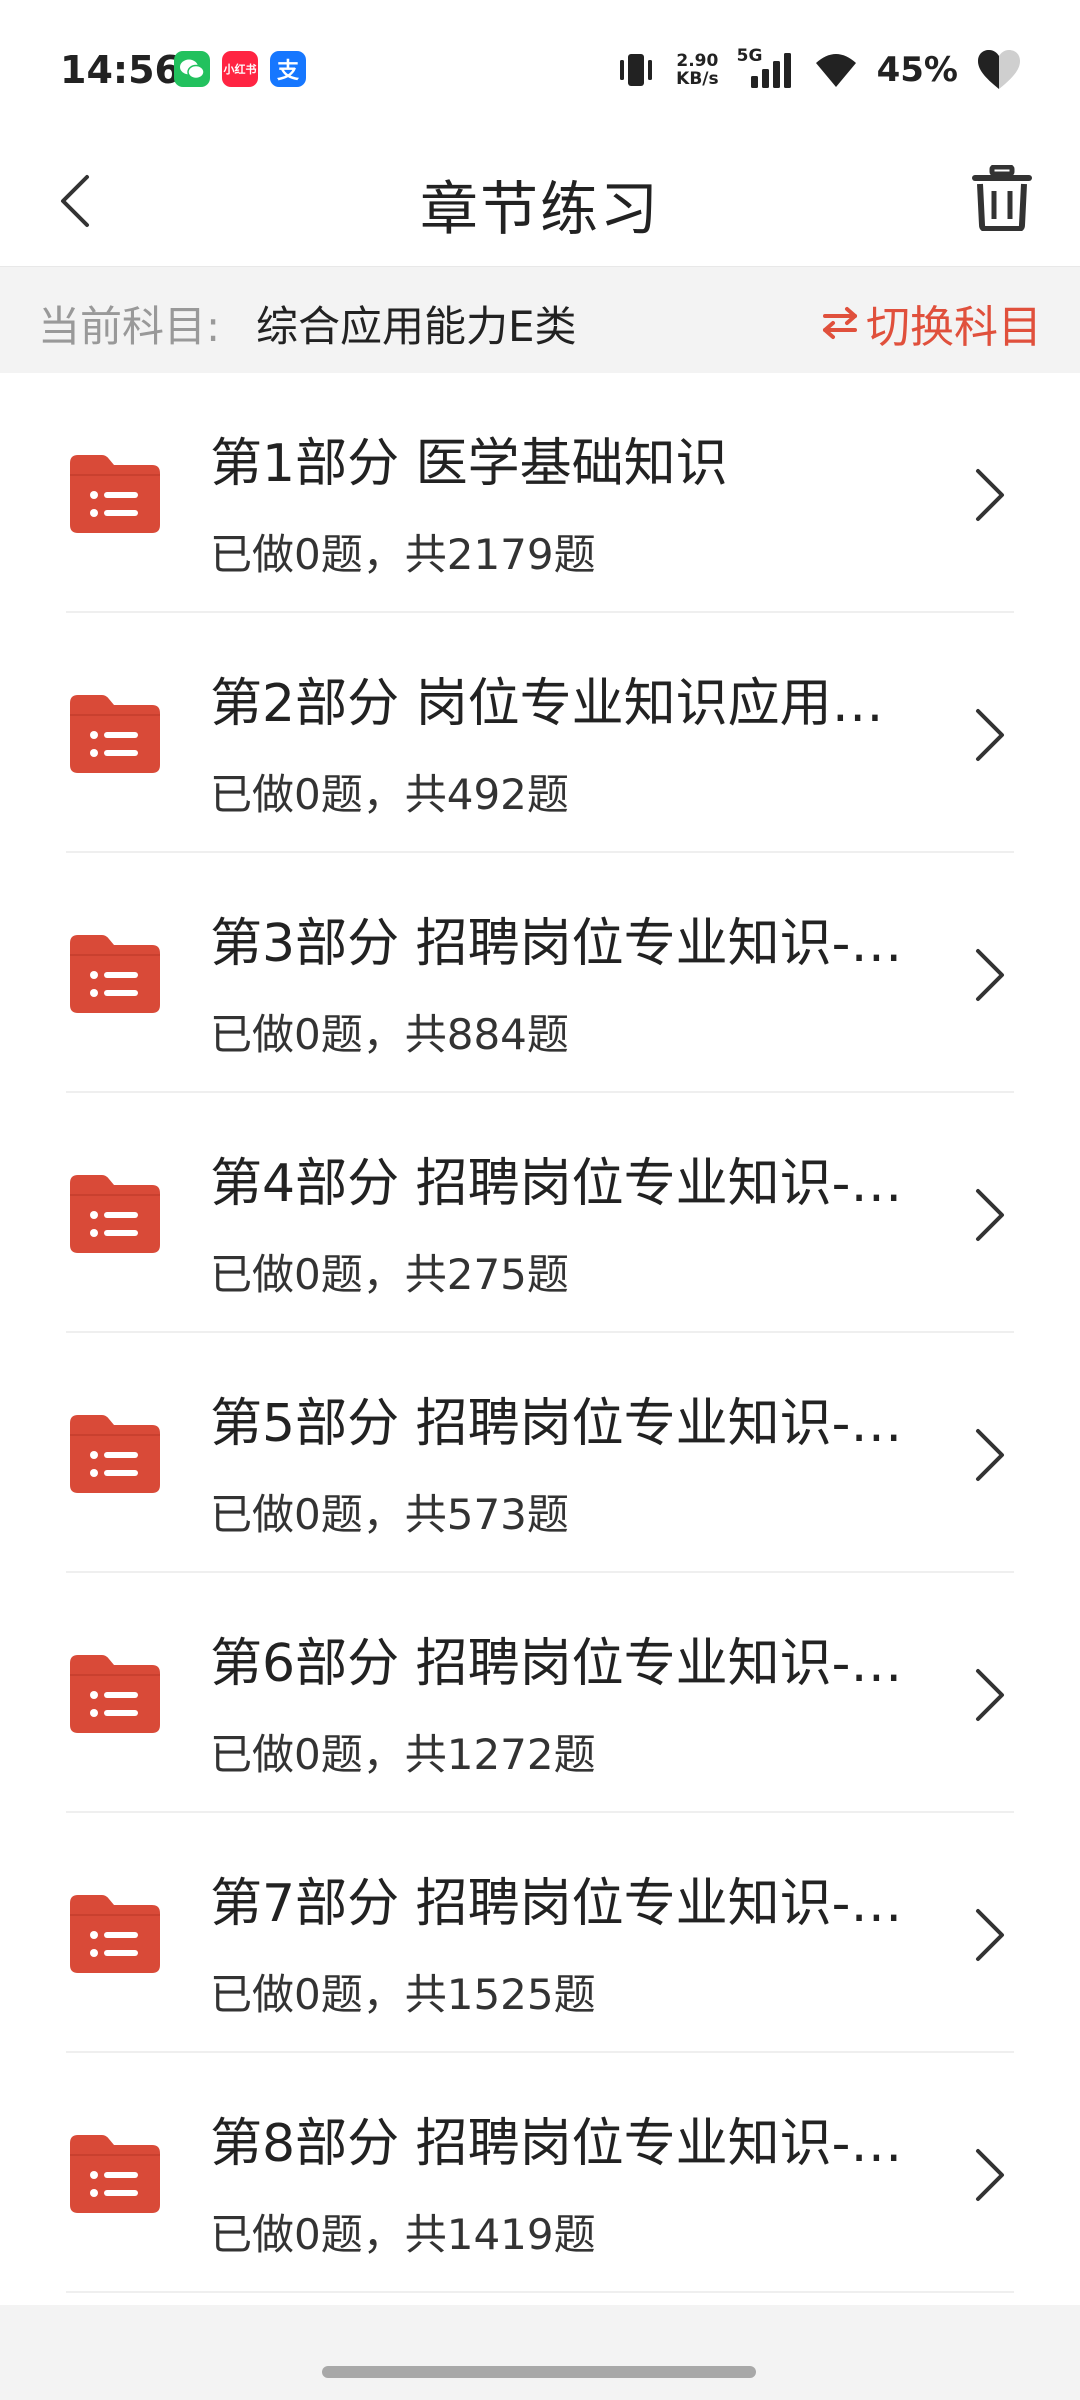 The image size is (1080, 2400). I want to click on chapter-progress: 已做0题，共492题, so click(389, 794).